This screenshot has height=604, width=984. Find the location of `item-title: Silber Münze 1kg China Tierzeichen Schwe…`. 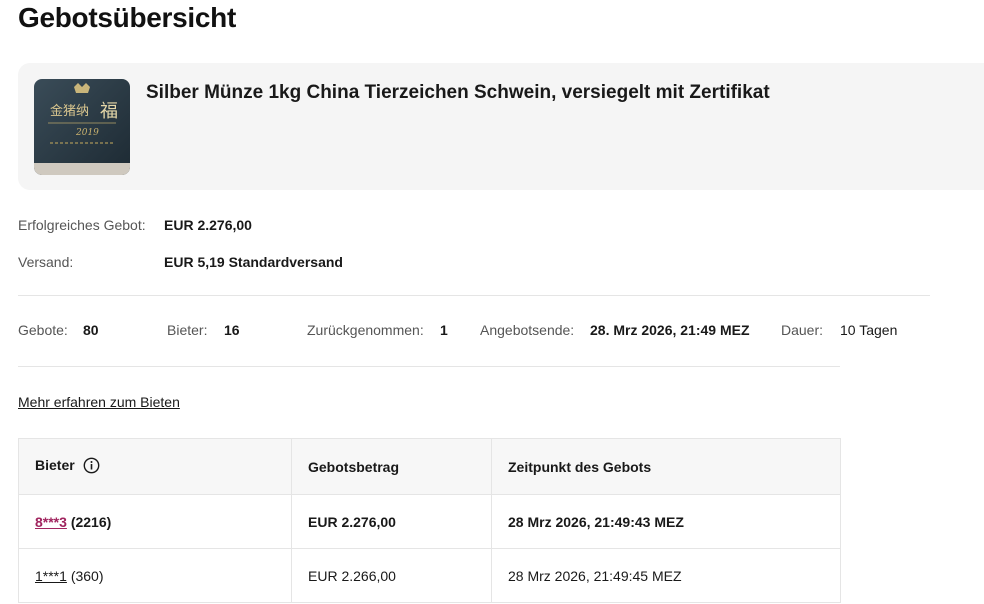

item-title: Silber Münze 1kg China Tierzeichen Schwe… is located at coordinates (458, 93).